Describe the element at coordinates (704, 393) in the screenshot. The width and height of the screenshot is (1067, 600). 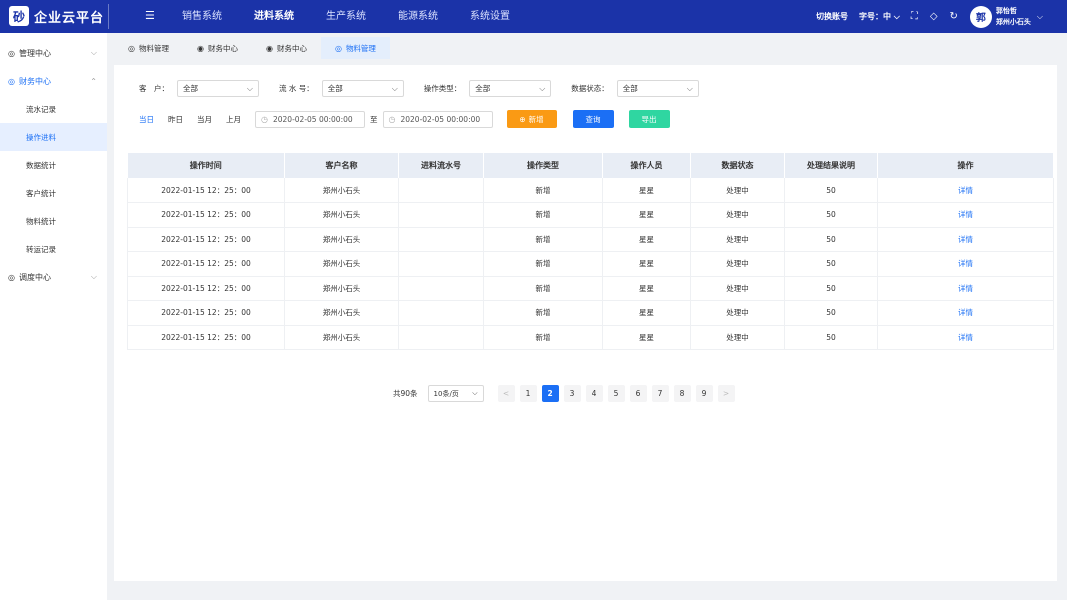
I see `page-button-9: 9` at that location.